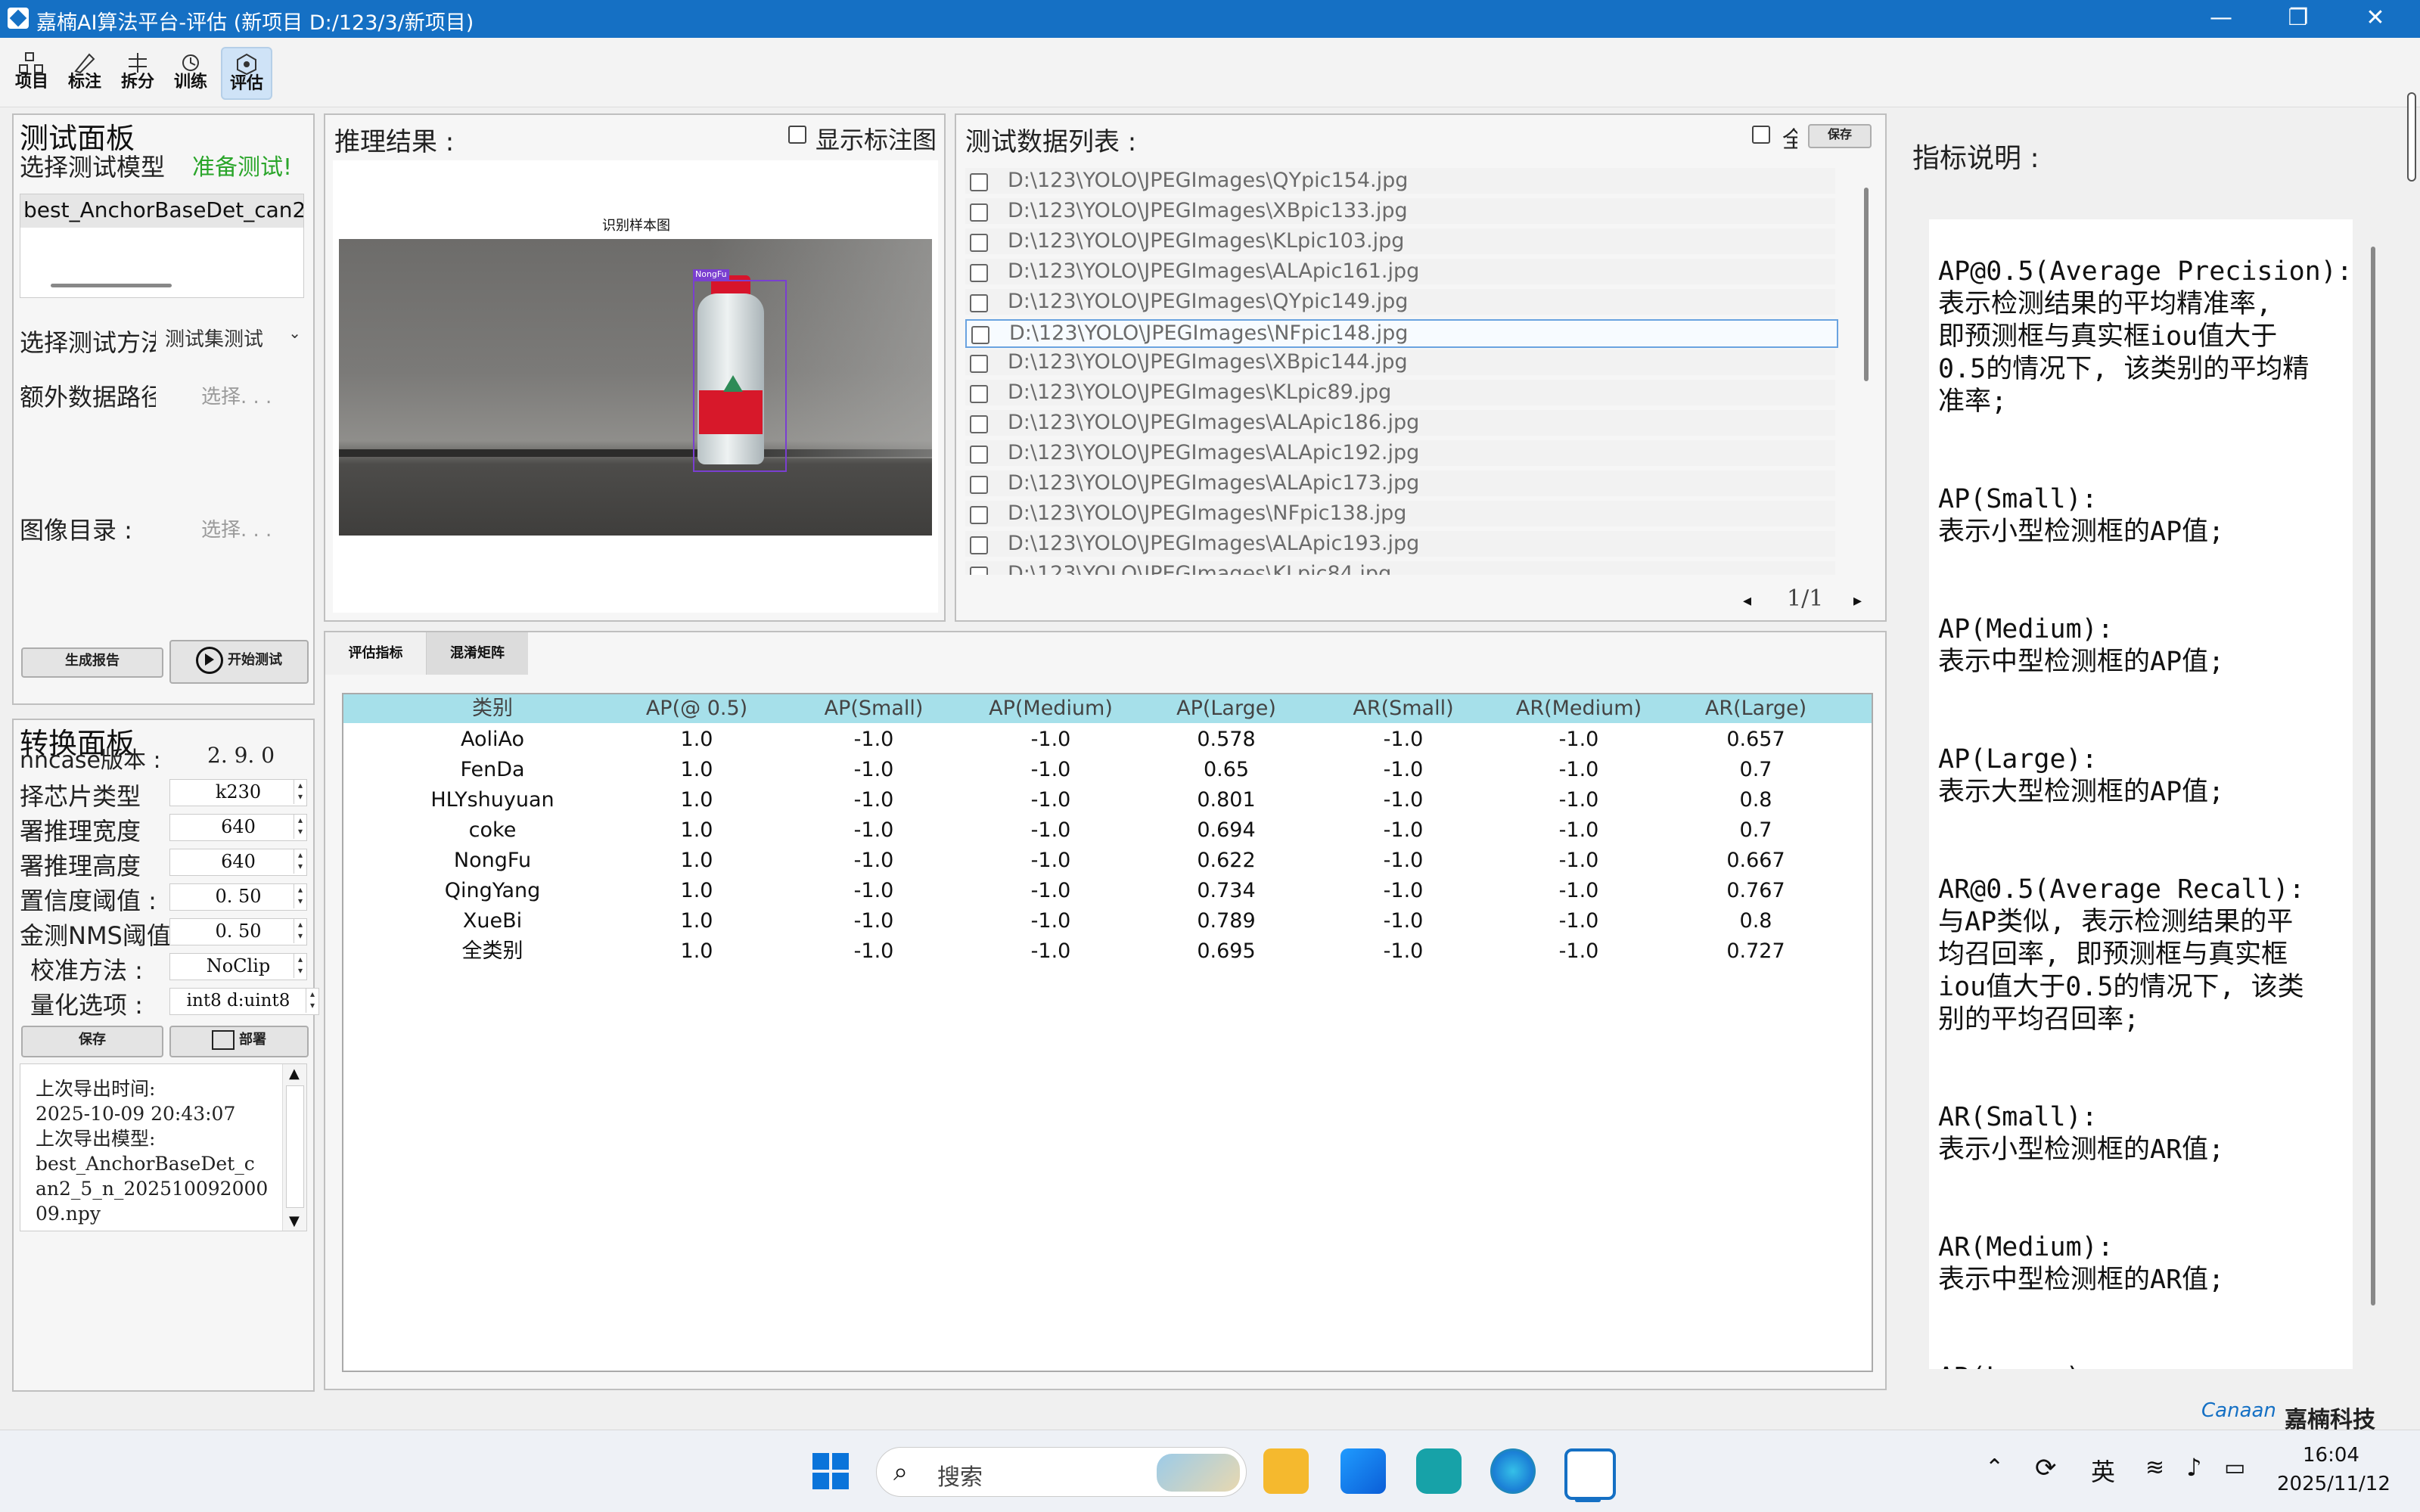 The width and height of the screenshot is (2420, 1512). I want to click on list-item: D:\123\YOLO\JPEGImages\ALApic193.jpg, so click(1400, 544).